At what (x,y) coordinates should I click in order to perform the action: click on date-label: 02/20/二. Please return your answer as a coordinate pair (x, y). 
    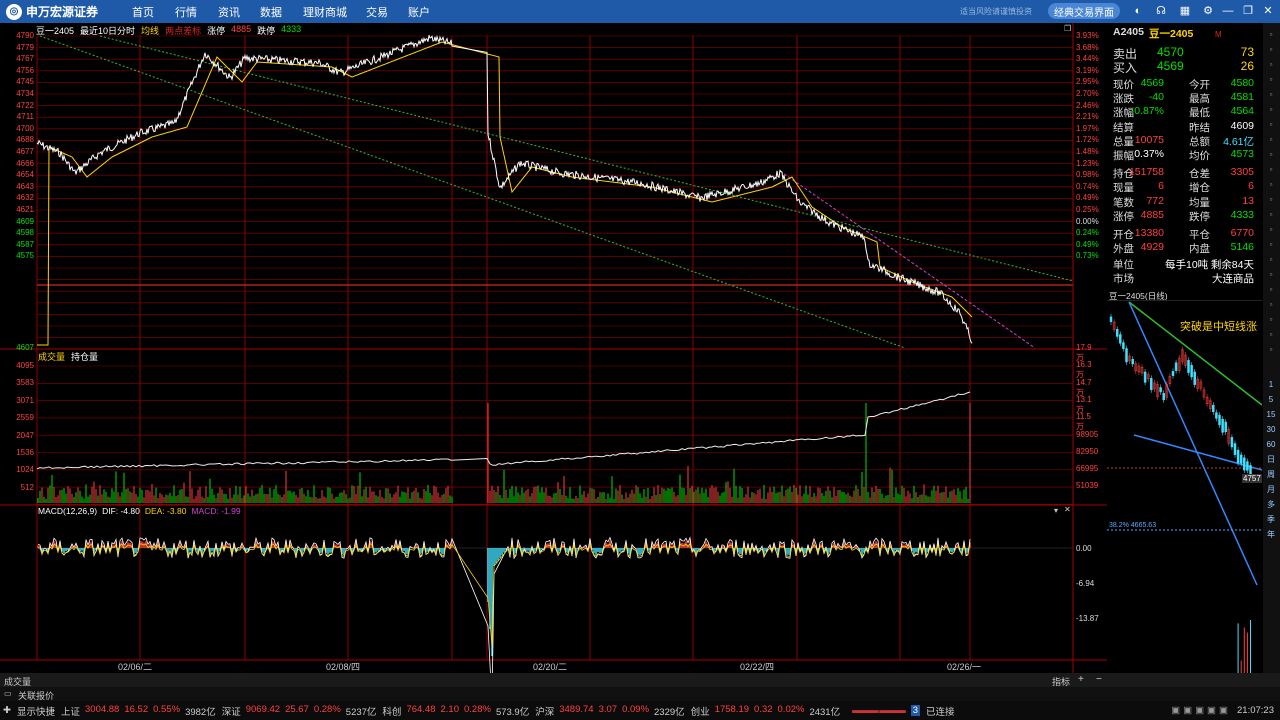
    Looking at the image, I should click on (550, 667).